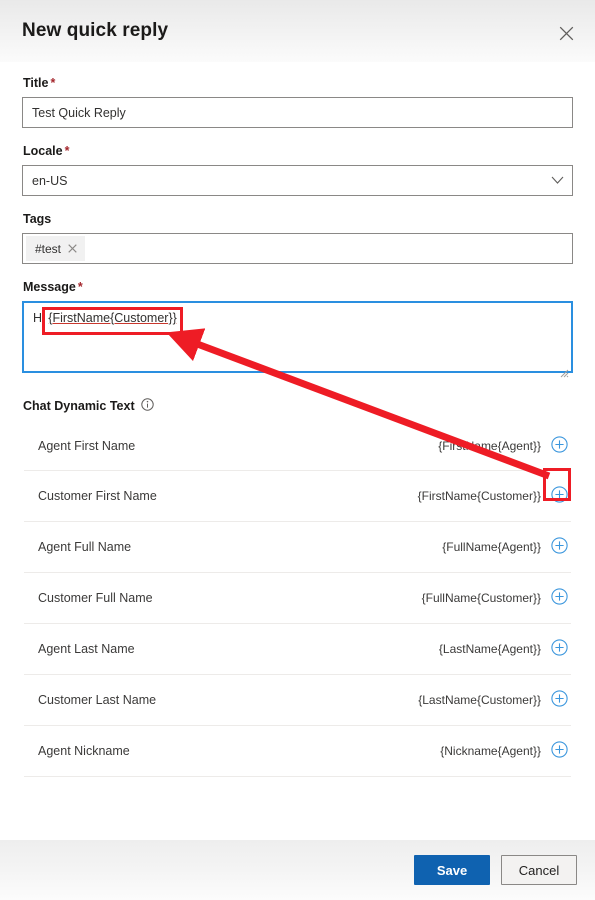 The width and height of the screenshot is (595, 900). What do you see at coordinates (87, 445) in the screenshot?
I see `dynamic-text-label: Agent First Name` at bounding box center [87, 445].